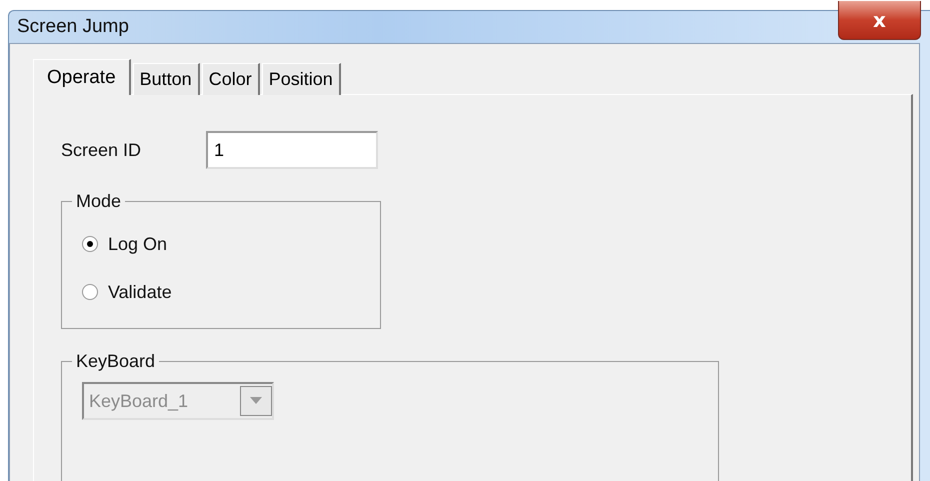 The width and height of the screenshot is (930, 481). Describe the element at coordinates (98, 201) in the screenshot. I see `group-title: Mode` at that location.